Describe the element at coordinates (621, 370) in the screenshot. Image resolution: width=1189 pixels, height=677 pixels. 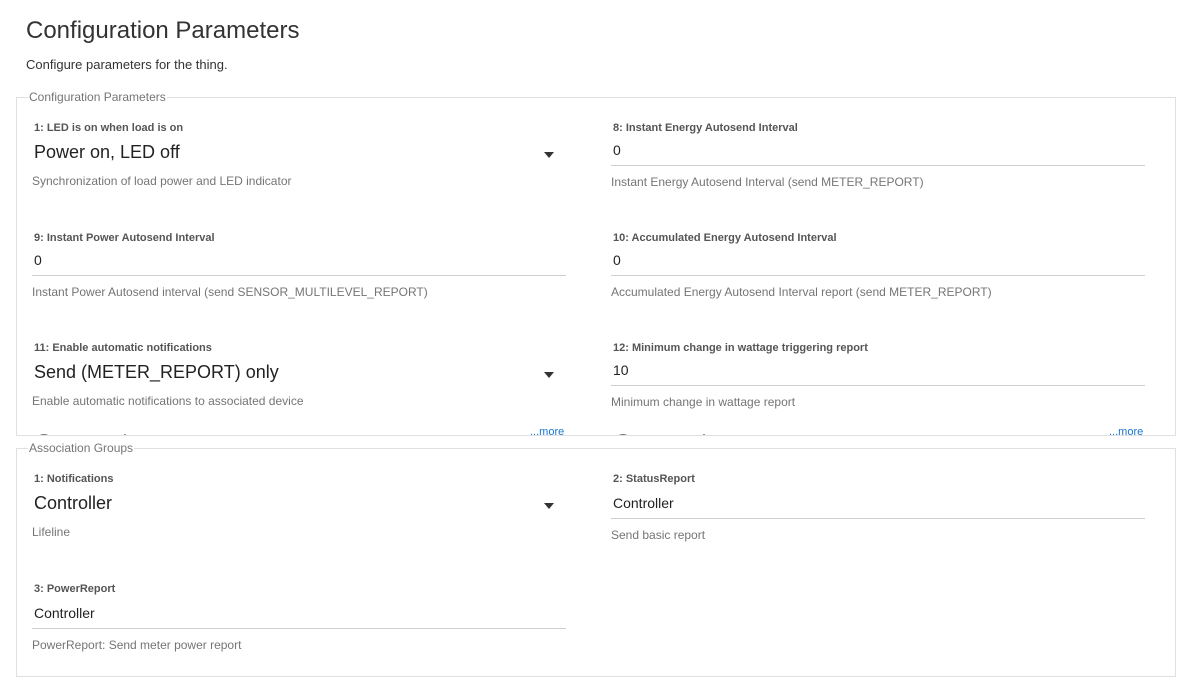
I see `min-wattage-input: 10` at that location.